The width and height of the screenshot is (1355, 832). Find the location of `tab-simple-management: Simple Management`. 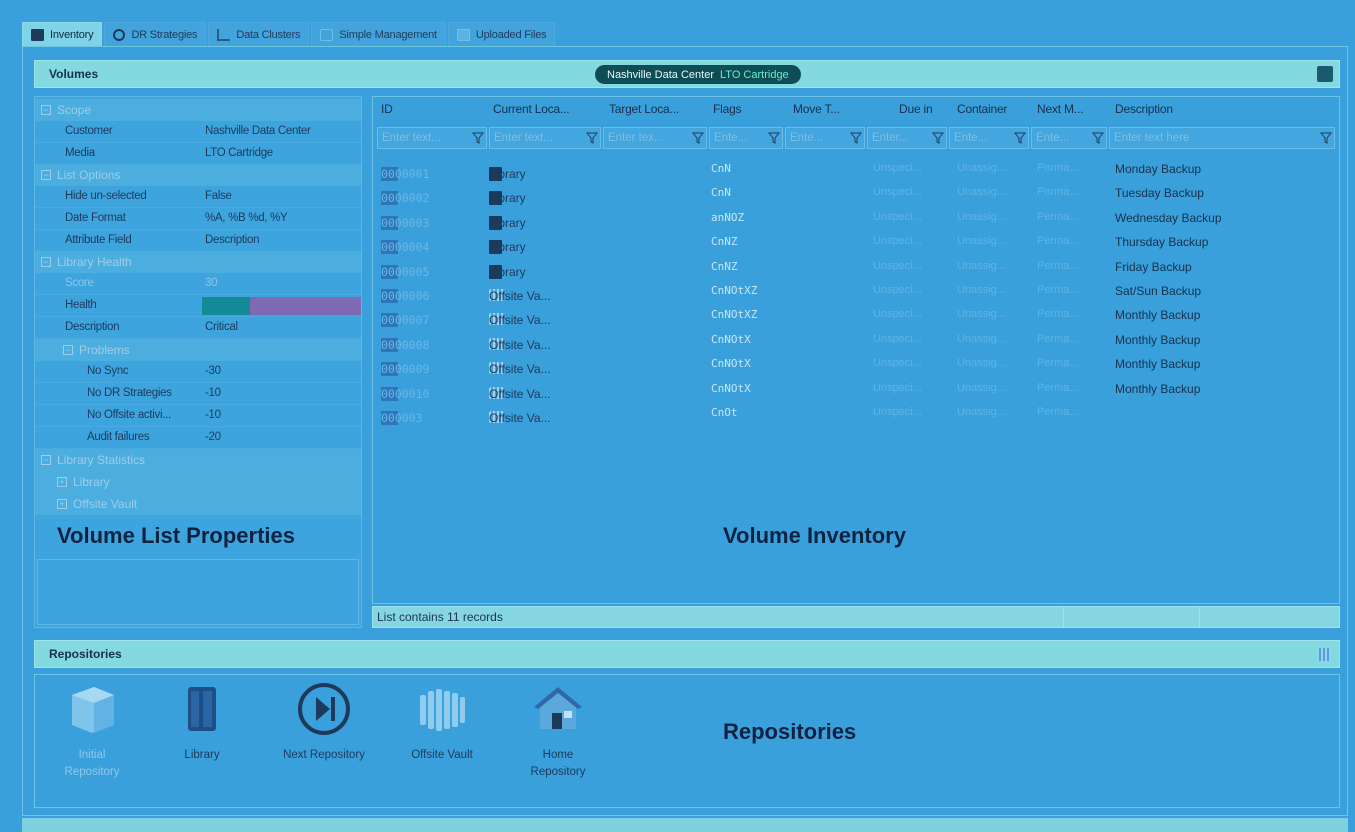

tab-simple-management: Simple Management is located at coordinates (378, 34).